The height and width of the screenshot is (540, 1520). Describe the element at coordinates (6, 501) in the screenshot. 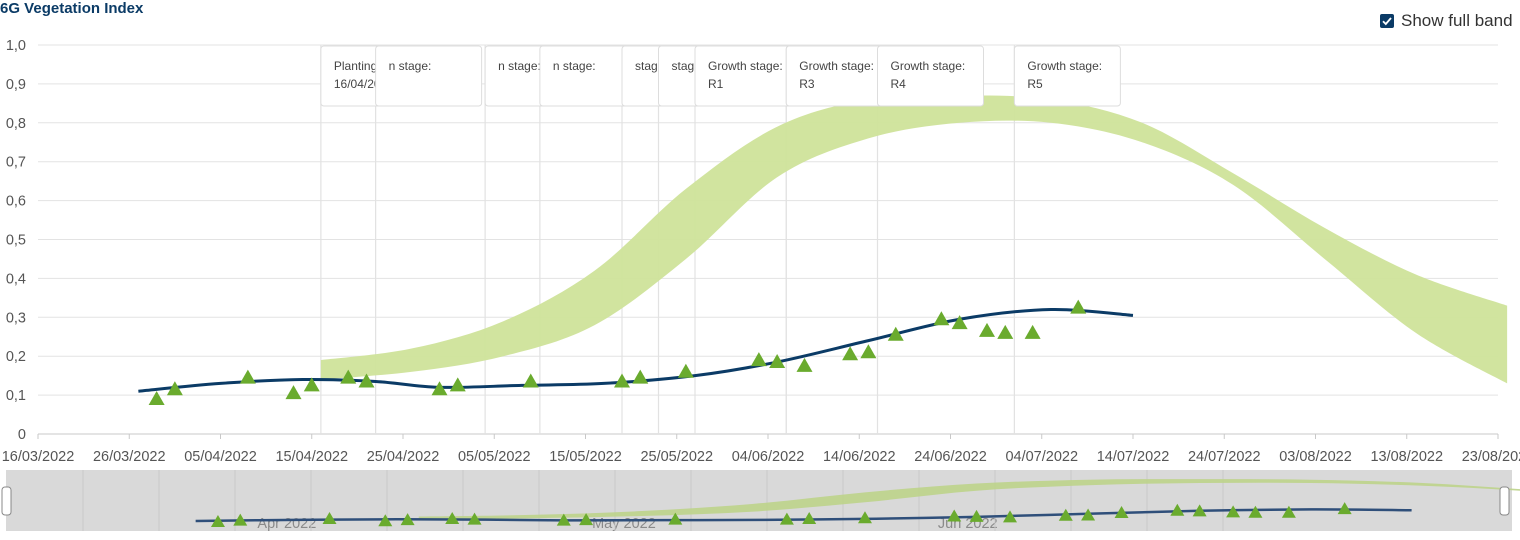

I see `navigator-handle-left` at that location.